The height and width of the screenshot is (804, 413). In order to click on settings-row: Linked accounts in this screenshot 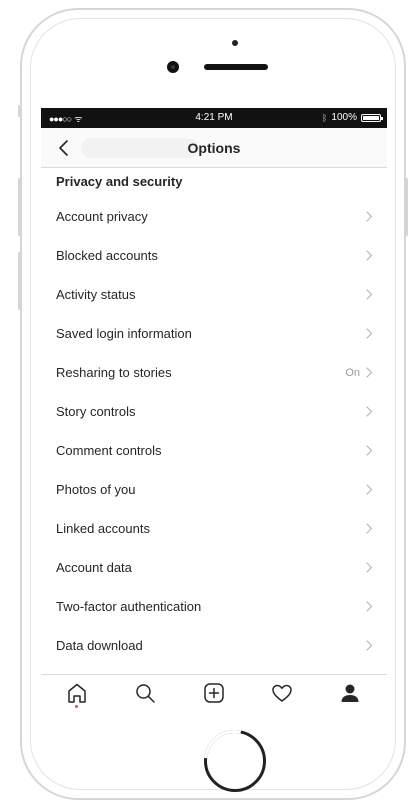, I will do `click(214, 528)`.